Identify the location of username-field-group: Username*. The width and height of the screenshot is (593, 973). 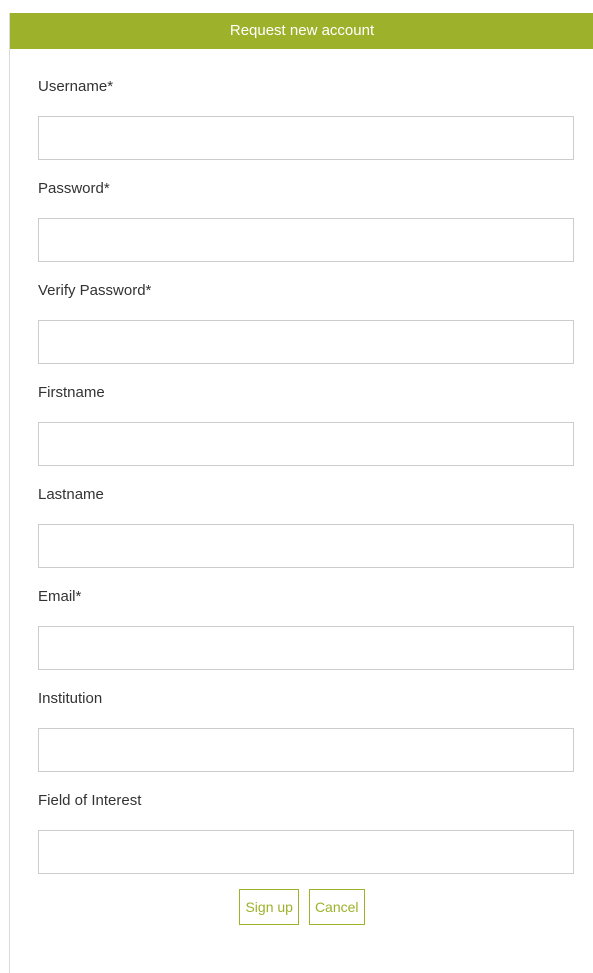
(307, 118).